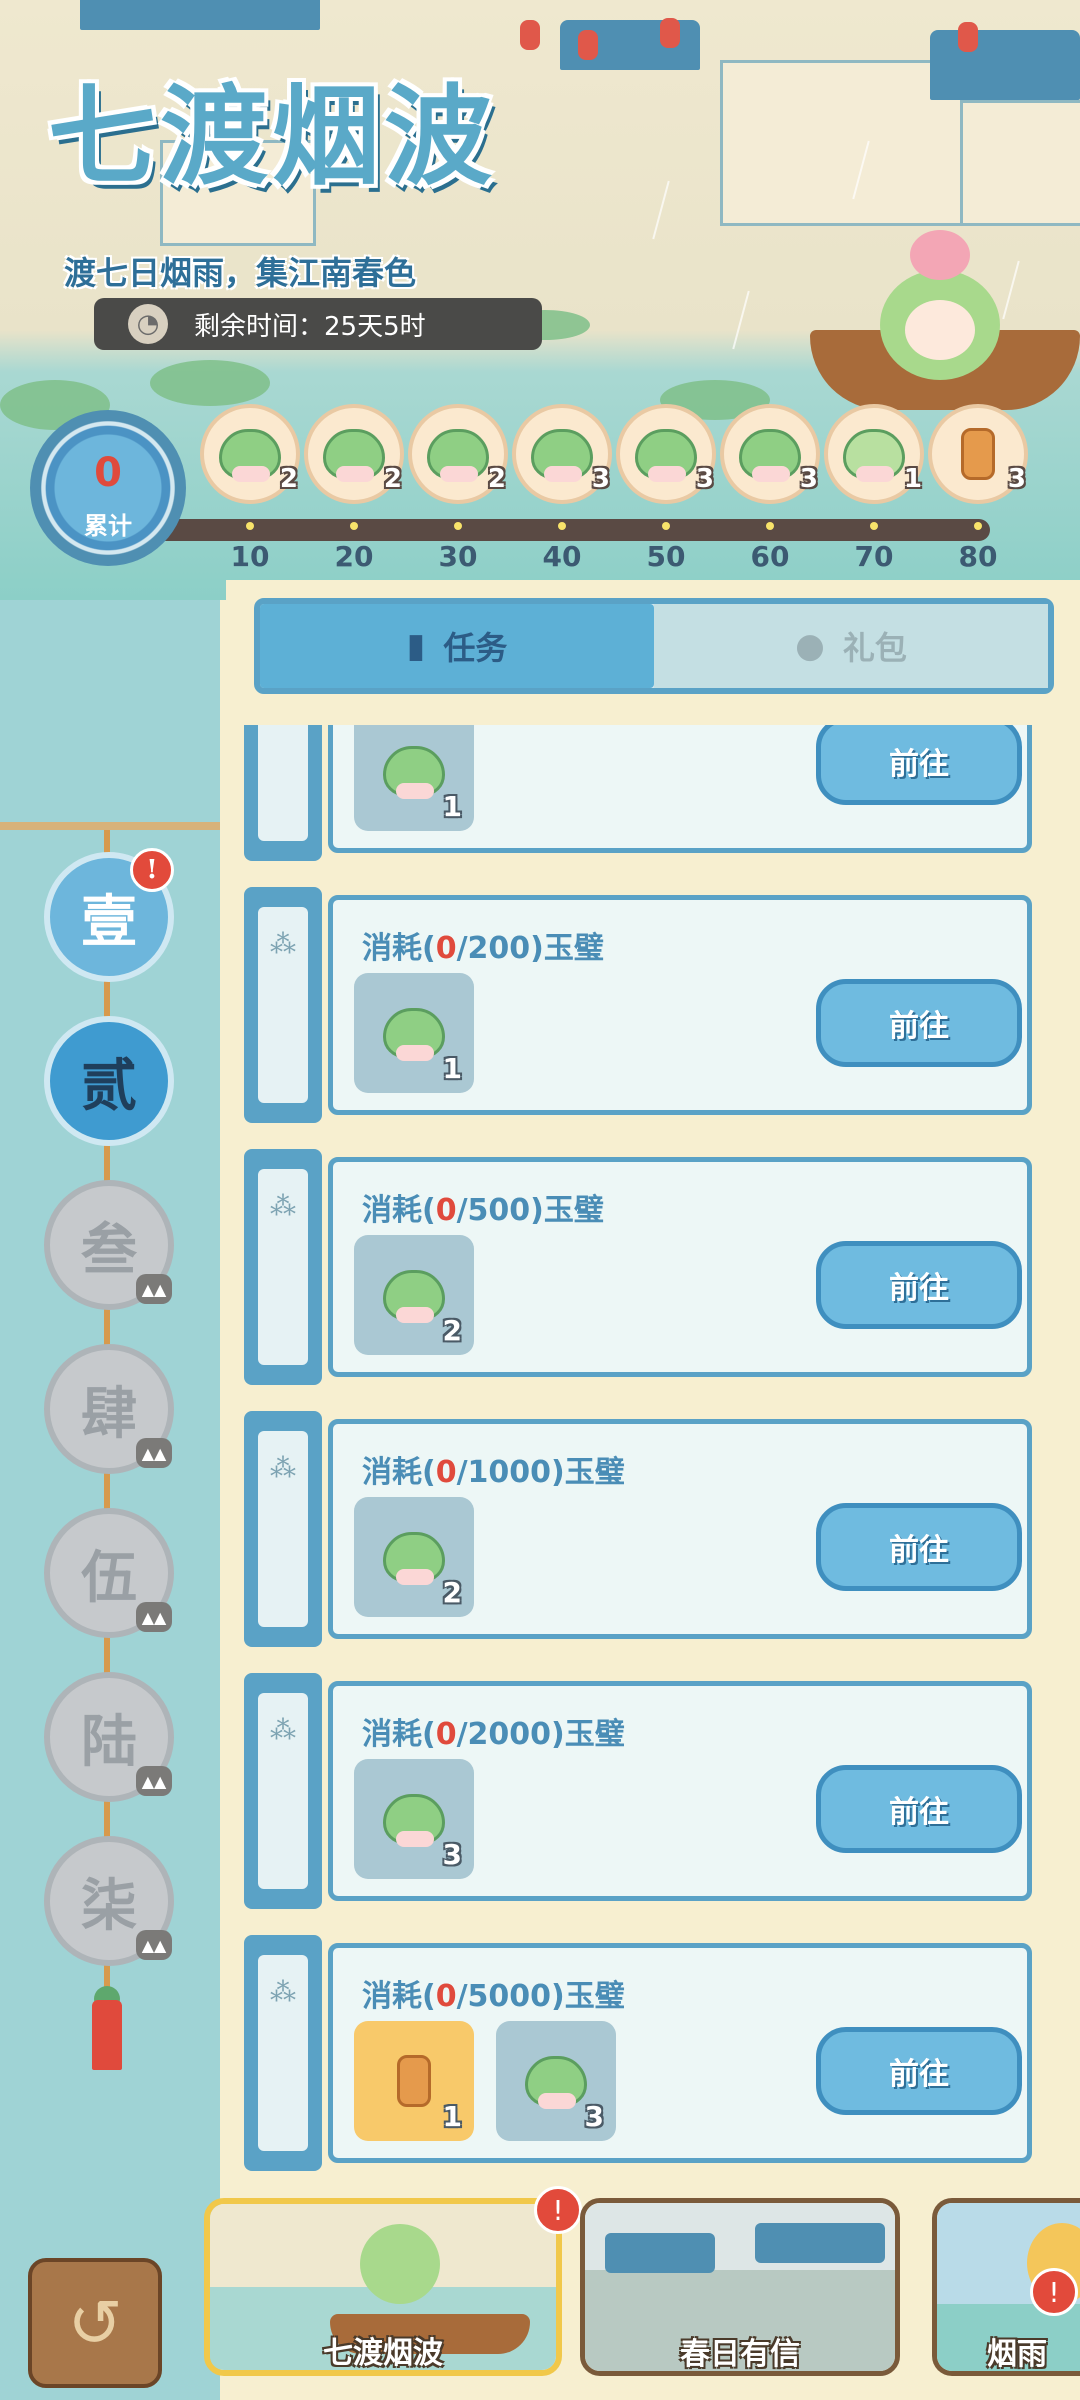  What do you see at coordinates (107, 2035) in the screenshot?
I see `tassel-decoration` at bounding box center [107, 2035].